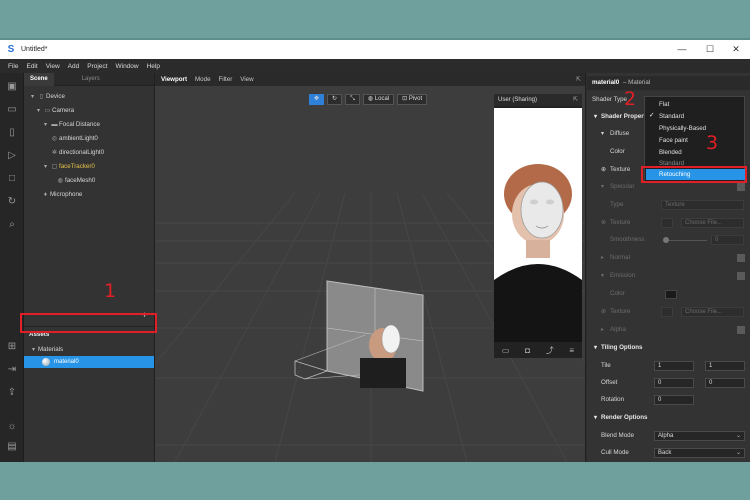 This screenshot has height=500, width=750. Describe the element at coordinates (710, 49) in the screenshot. I see `maximize-button: ☐` at that location.